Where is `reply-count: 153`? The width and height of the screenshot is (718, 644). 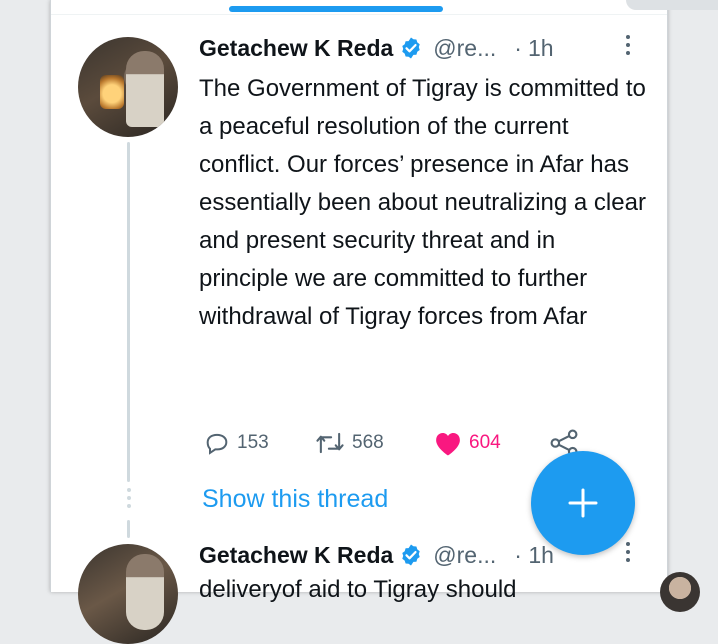 reply-count: 153 is located at coordinates (253, 442).